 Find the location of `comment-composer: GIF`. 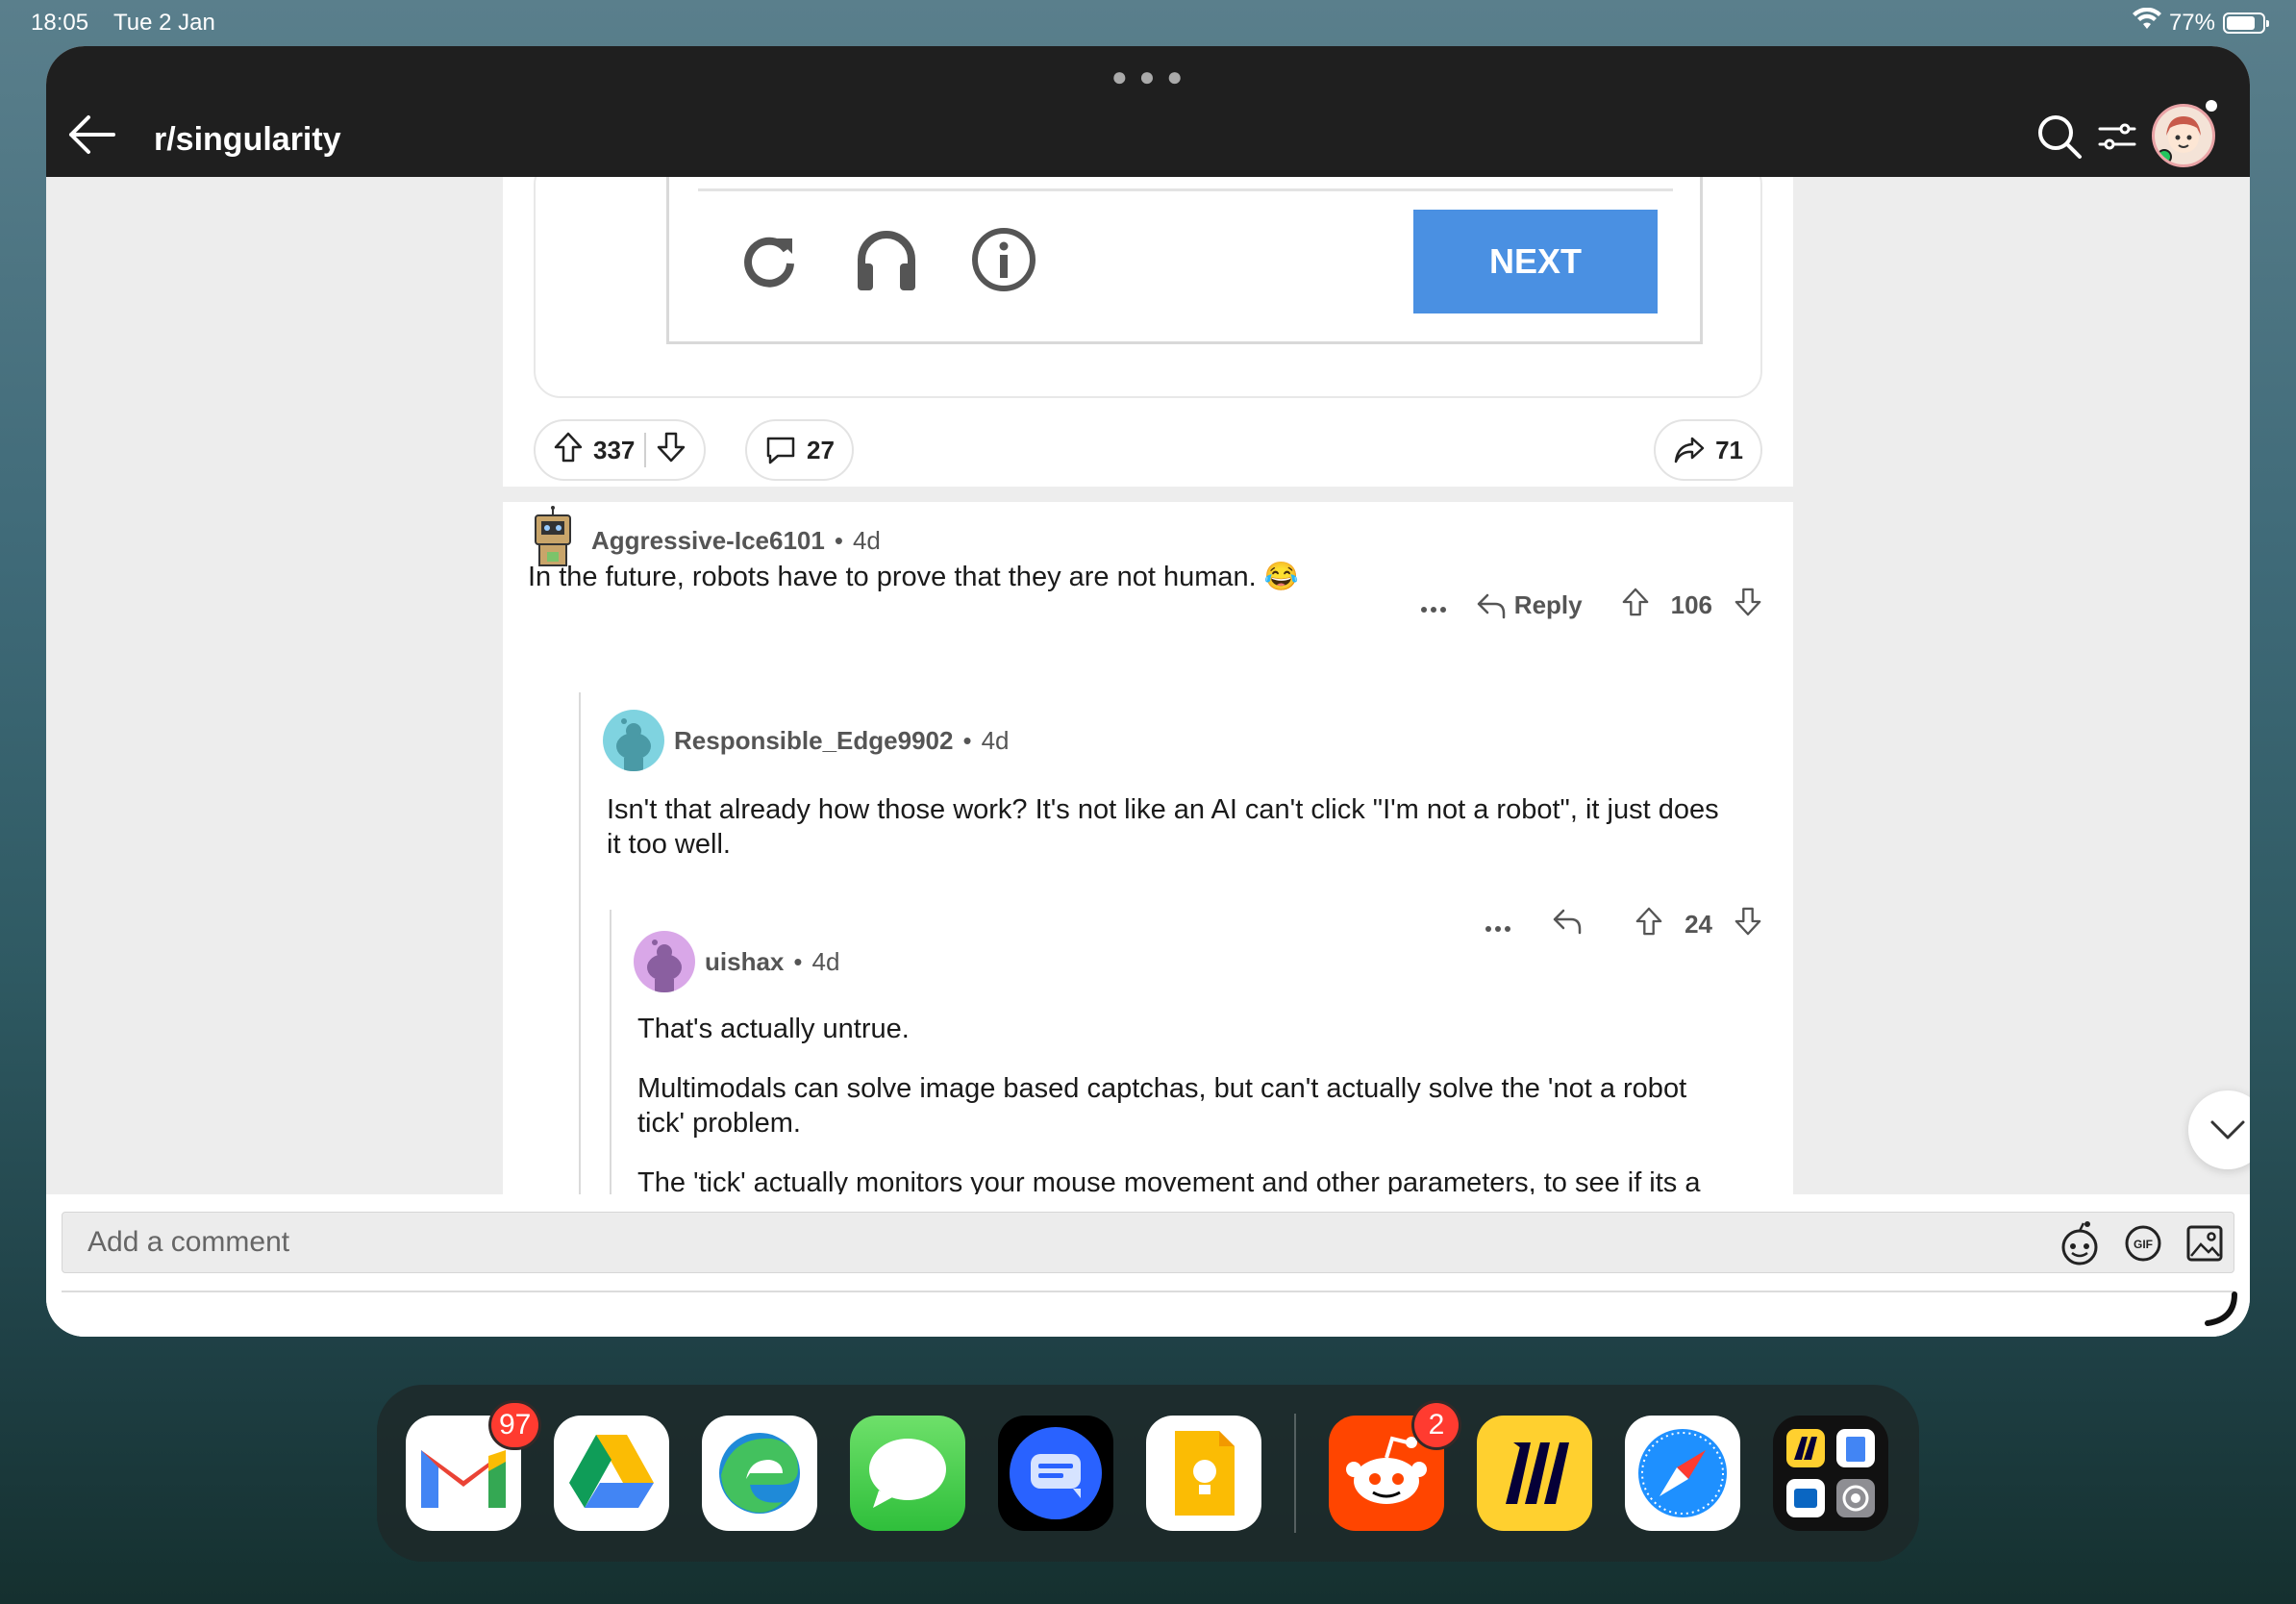

comment-composer: GIF is located at coordinates (1148, 1265).